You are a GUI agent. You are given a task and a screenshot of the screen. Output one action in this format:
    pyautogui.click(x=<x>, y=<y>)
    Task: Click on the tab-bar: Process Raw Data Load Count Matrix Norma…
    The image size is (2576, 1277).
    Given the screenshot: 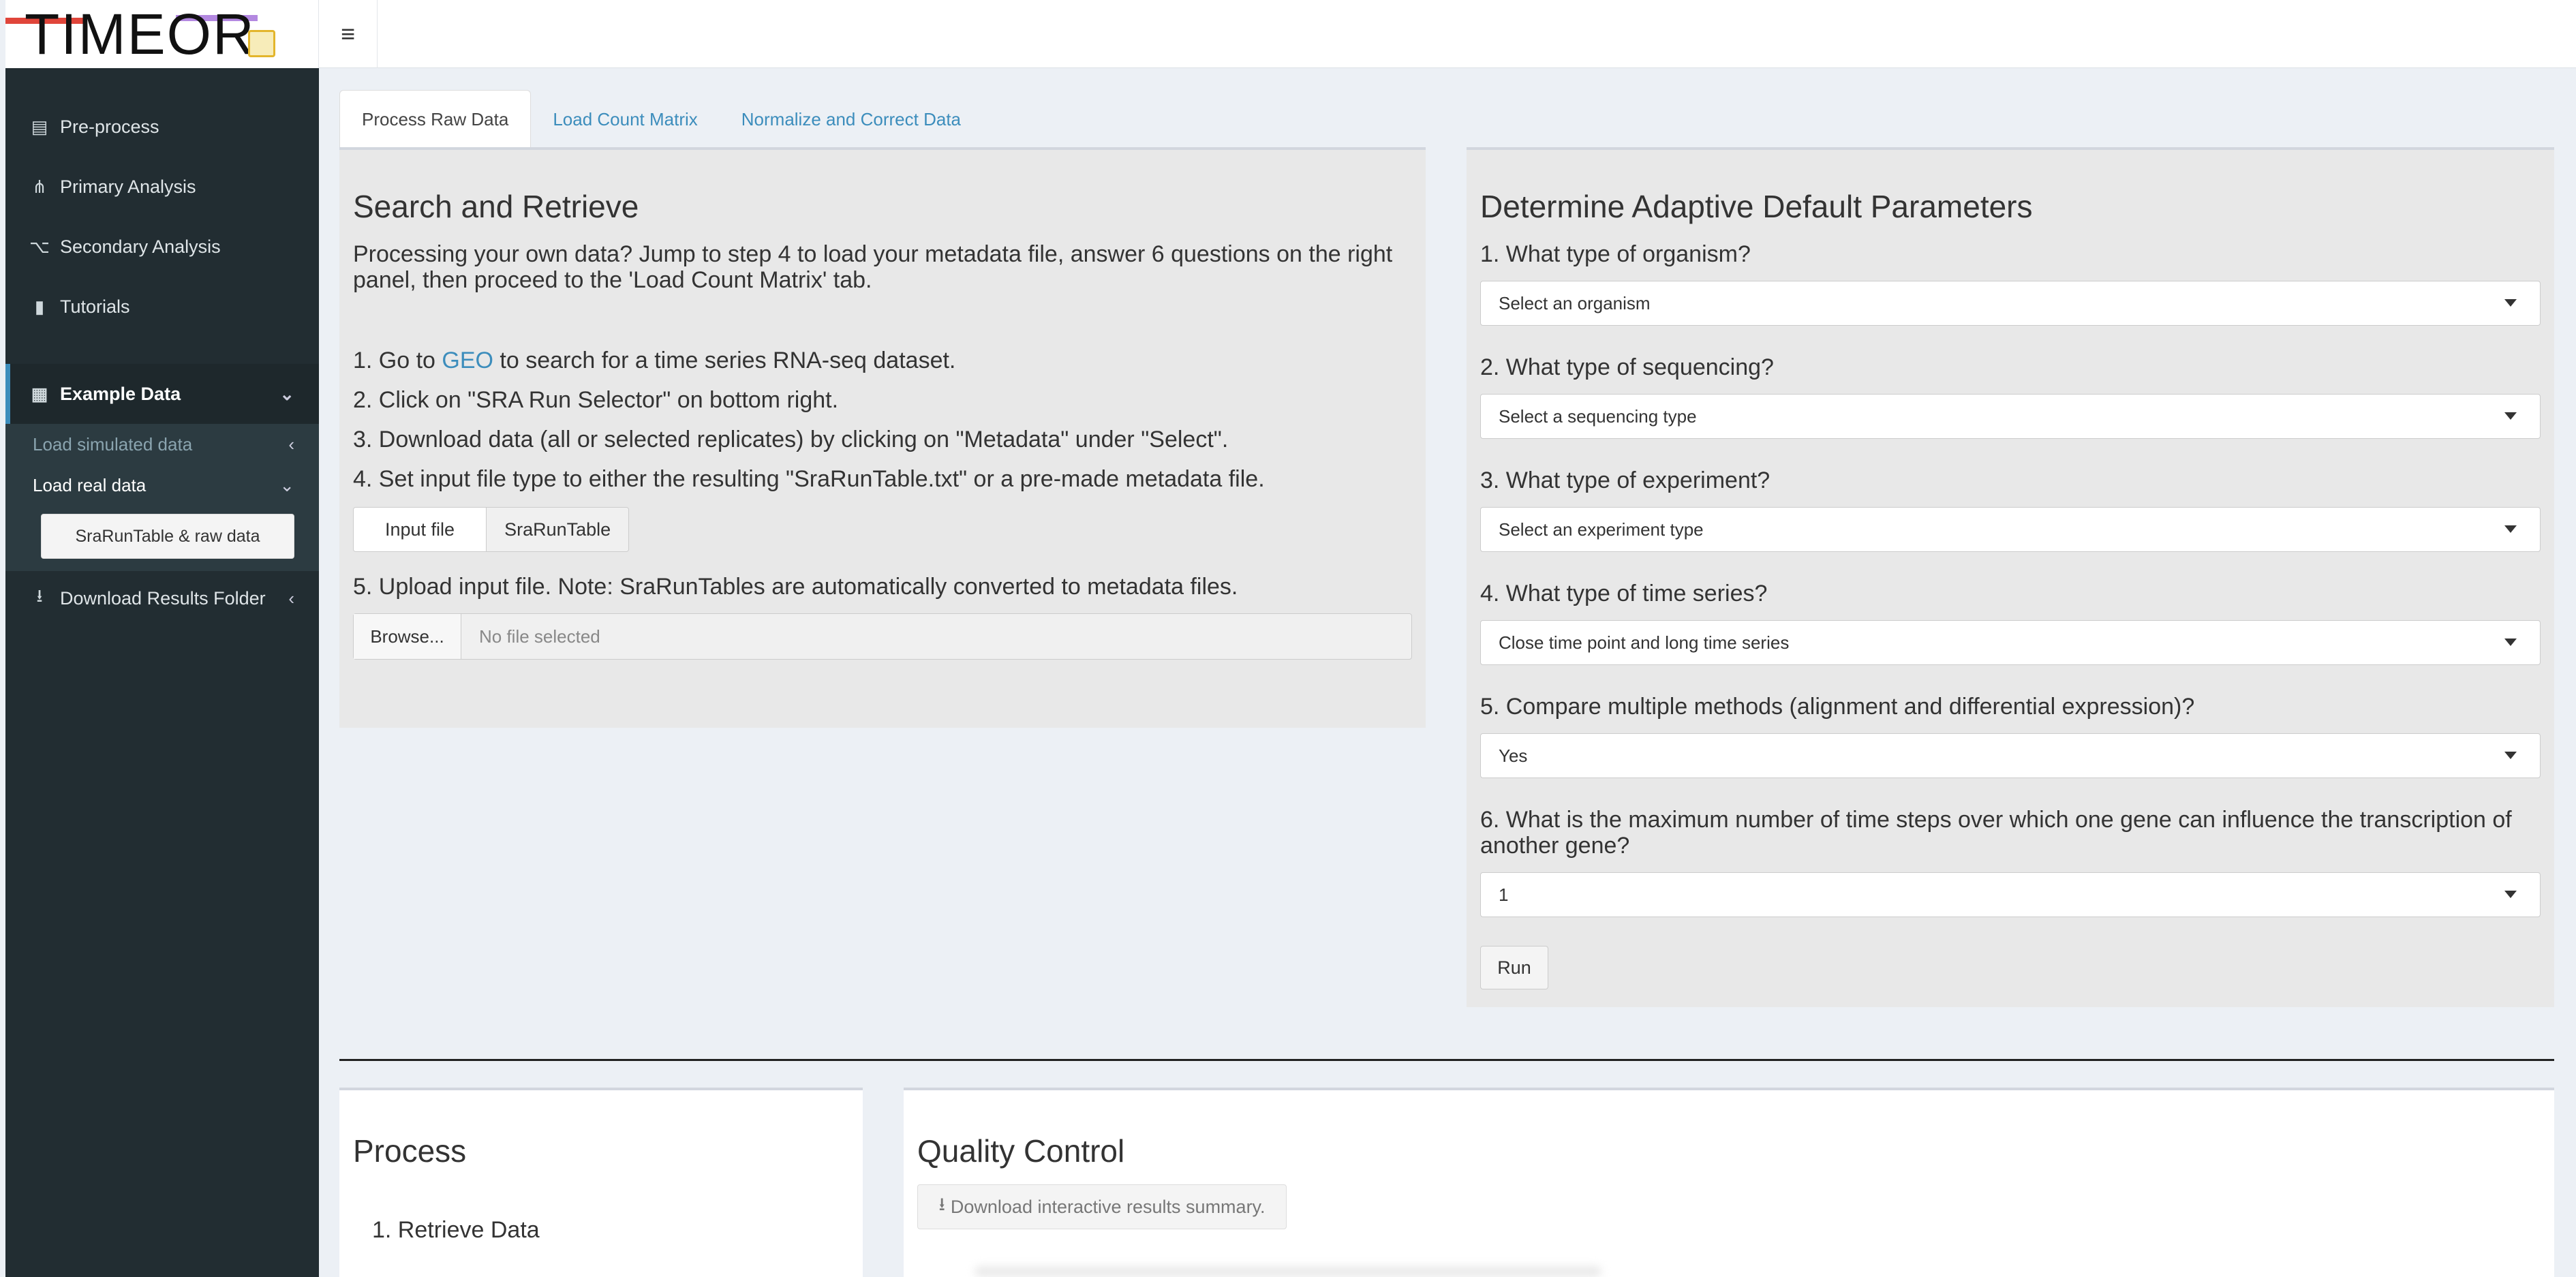 What is the action you would take?
    pyautogui.click(x=661, y=119)
    